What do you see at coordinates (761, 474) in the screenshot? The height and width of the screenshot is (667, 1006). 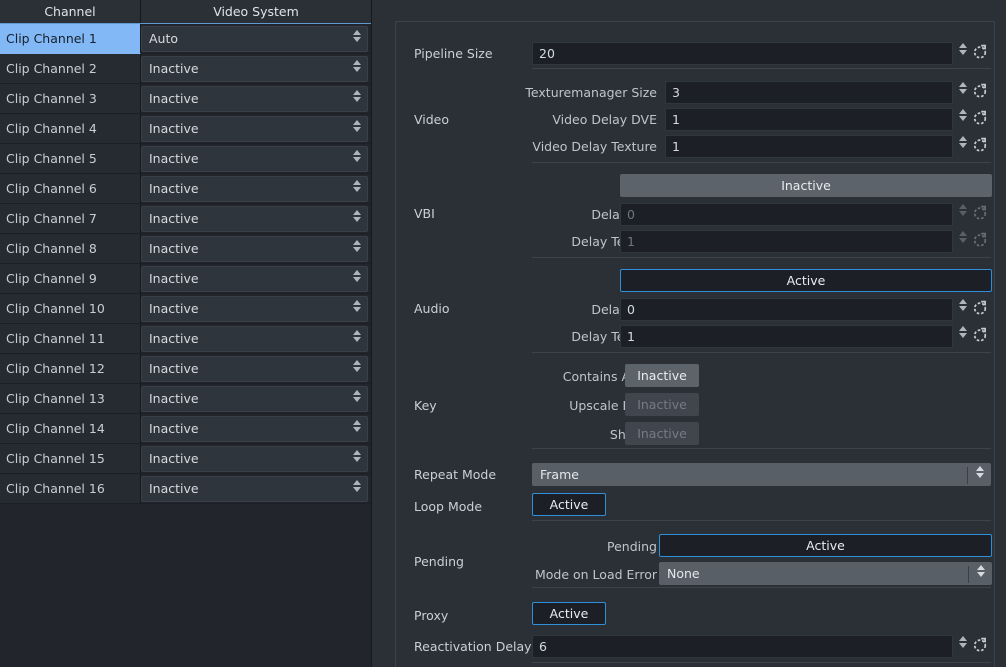 I see `repeat-mode-dropdown: Frame` at bounding box center [761, 474].